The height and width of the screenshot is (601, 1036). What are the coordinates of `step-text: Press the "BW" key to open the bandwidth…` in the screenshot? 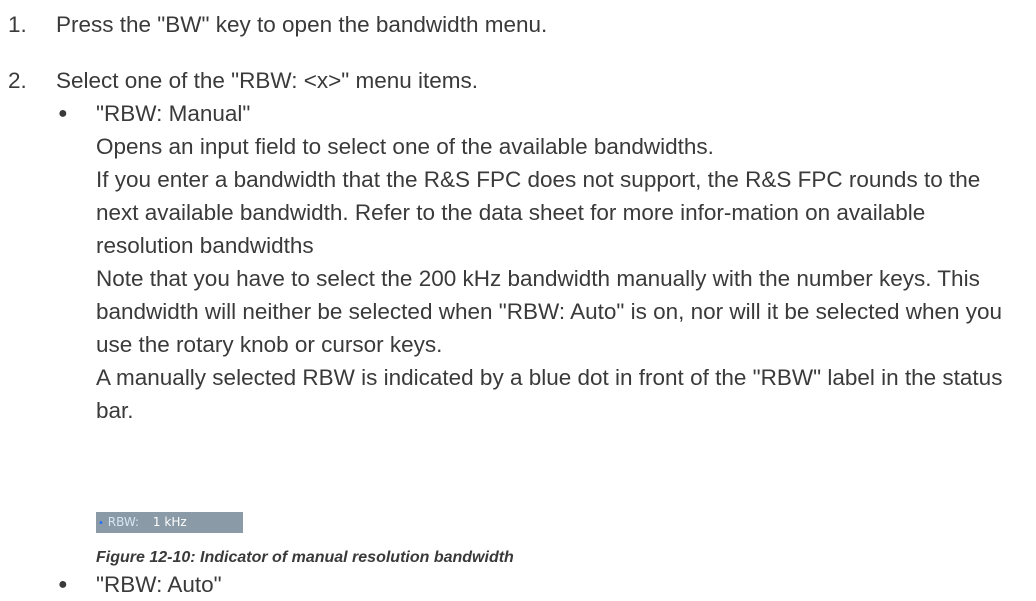 It's located at (302, 24).